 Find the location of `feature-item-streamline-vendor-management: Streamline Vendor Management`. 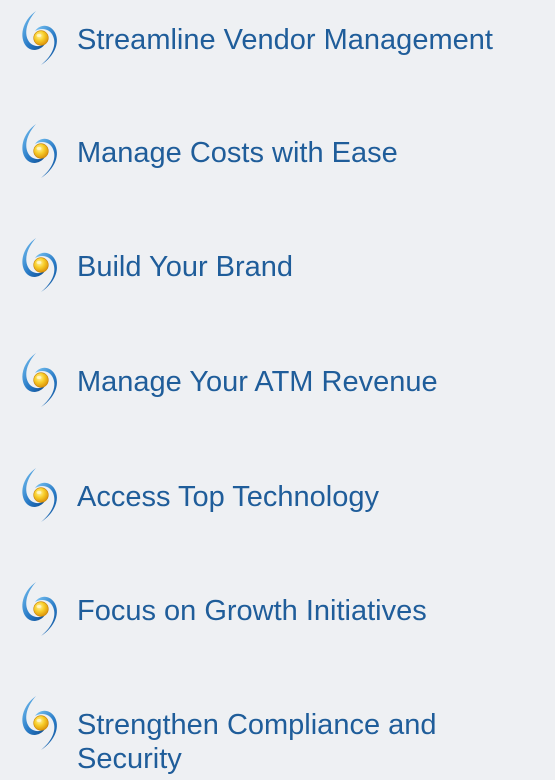

feature-item-streamline-vendor-management: Streamline Vendor Management is located at coordinates (283, 45).